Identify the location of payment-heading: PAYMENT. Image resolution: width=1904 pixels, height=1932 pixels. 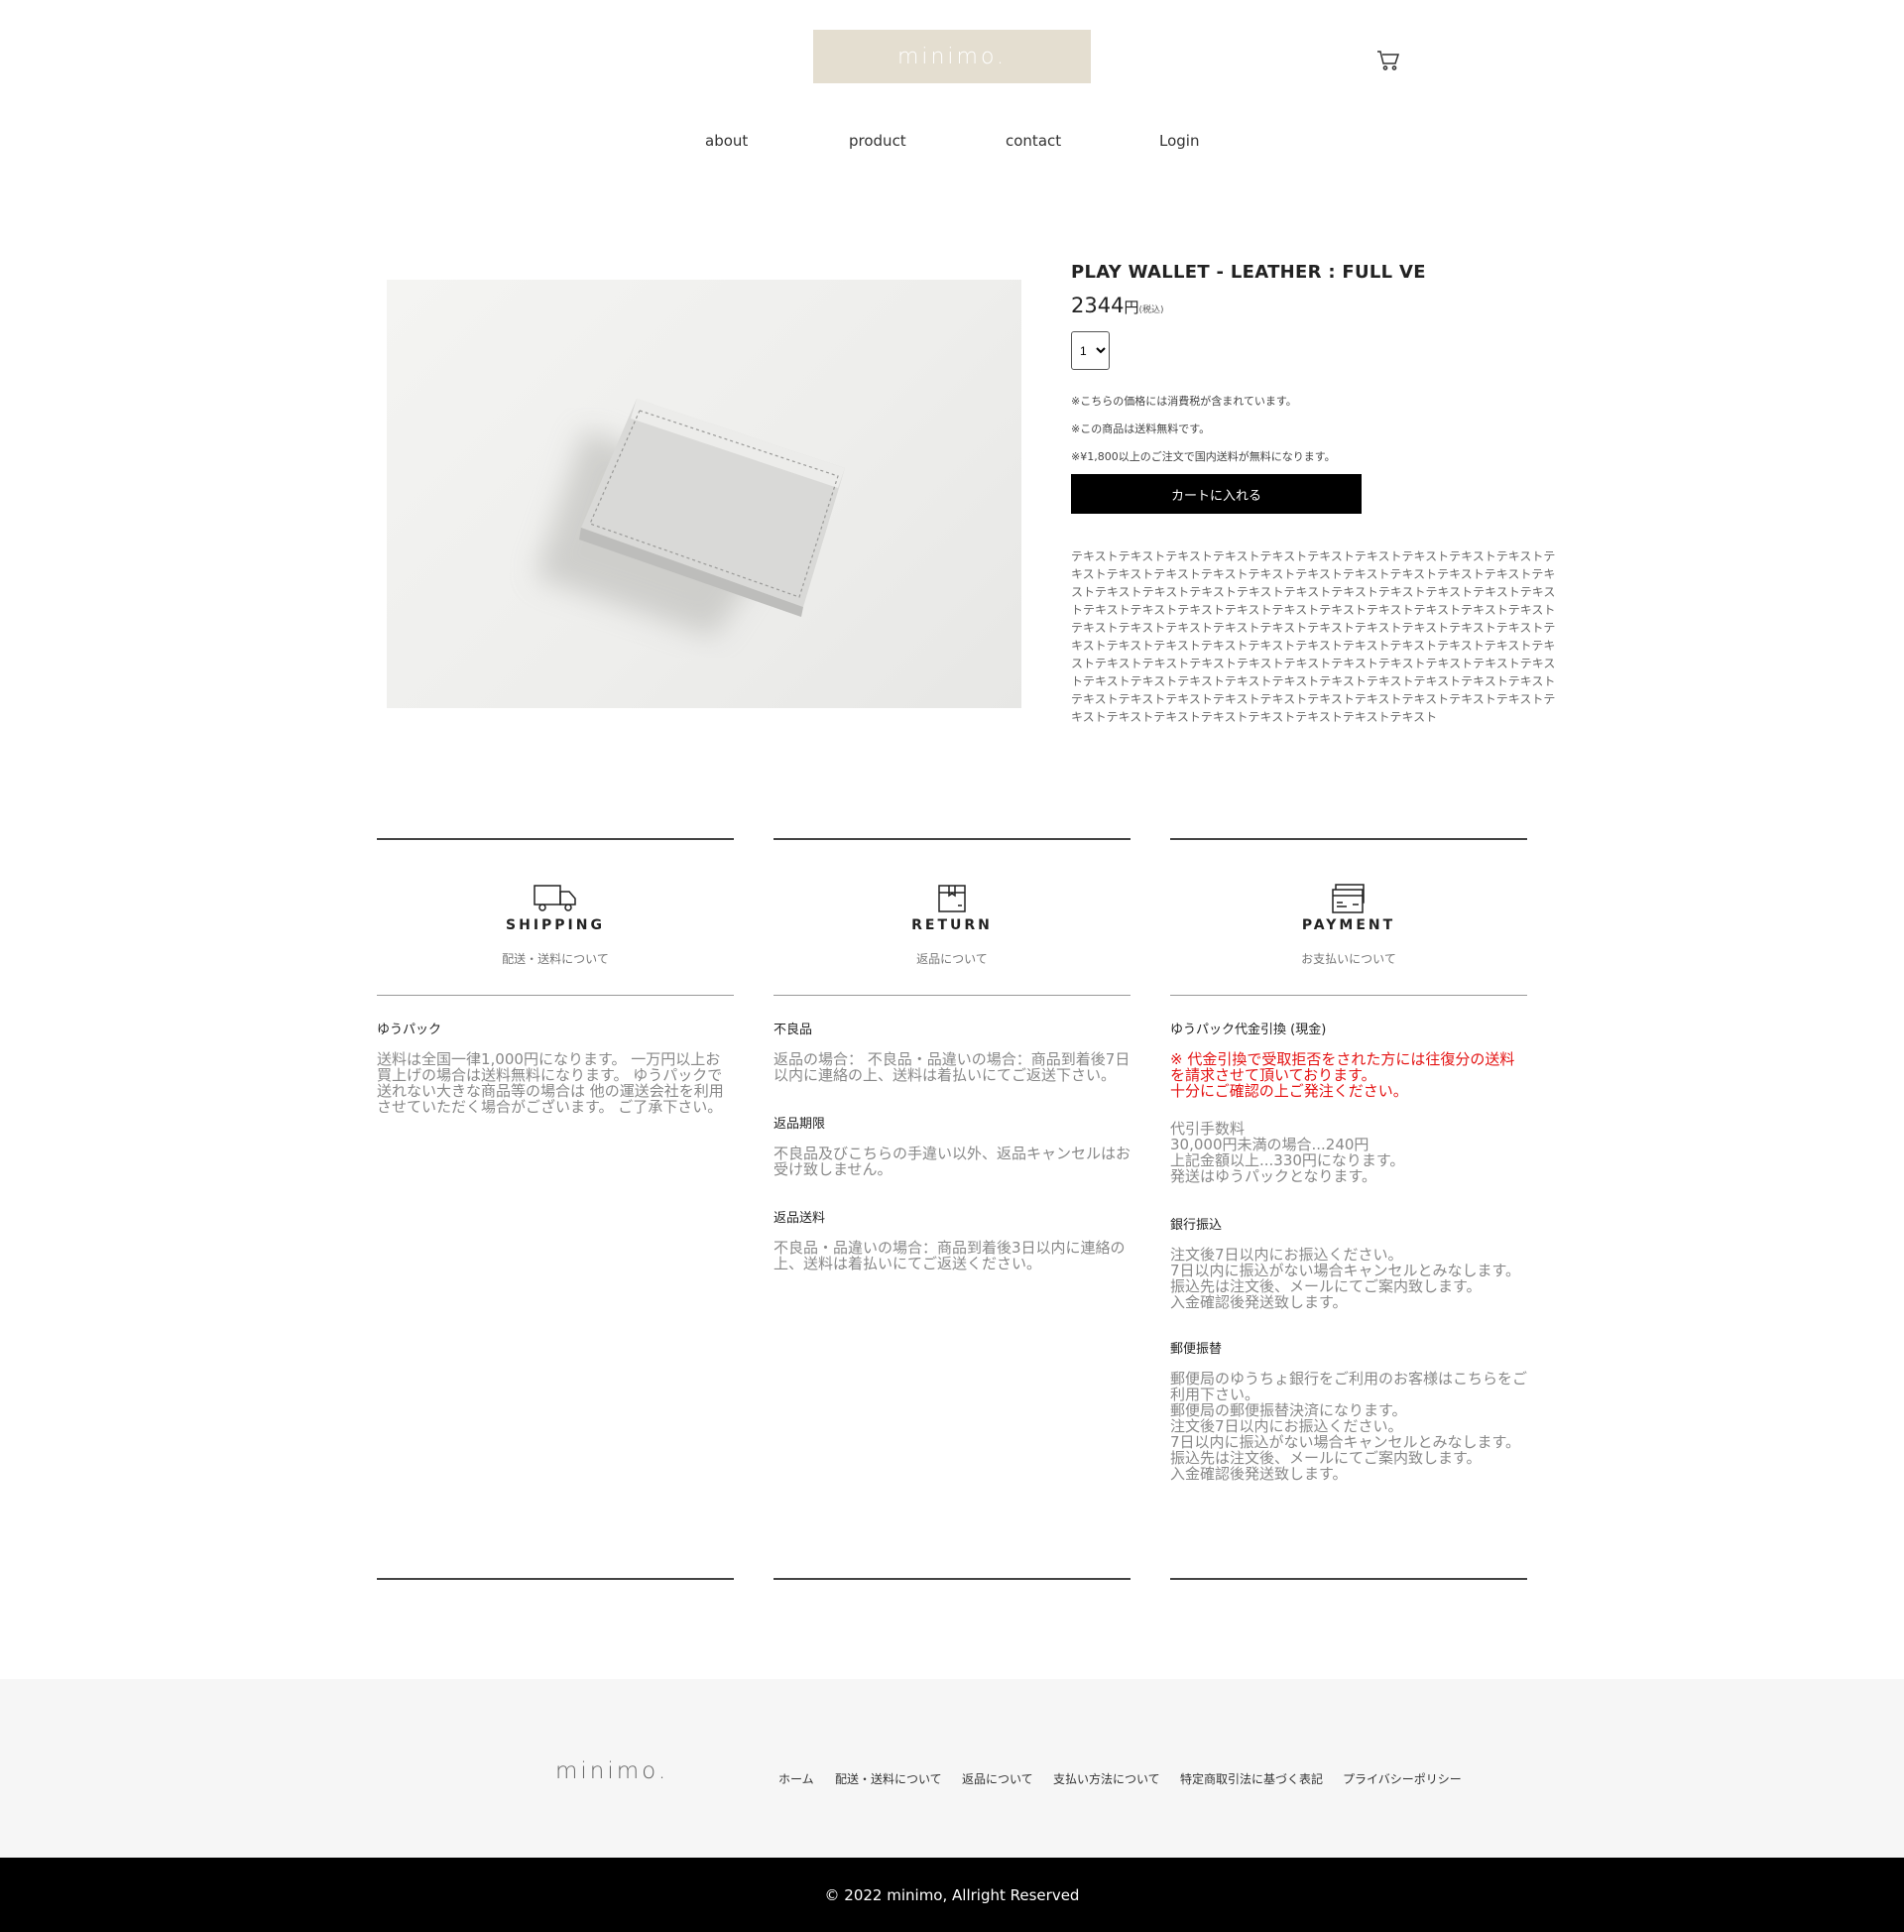
(1348, 925).